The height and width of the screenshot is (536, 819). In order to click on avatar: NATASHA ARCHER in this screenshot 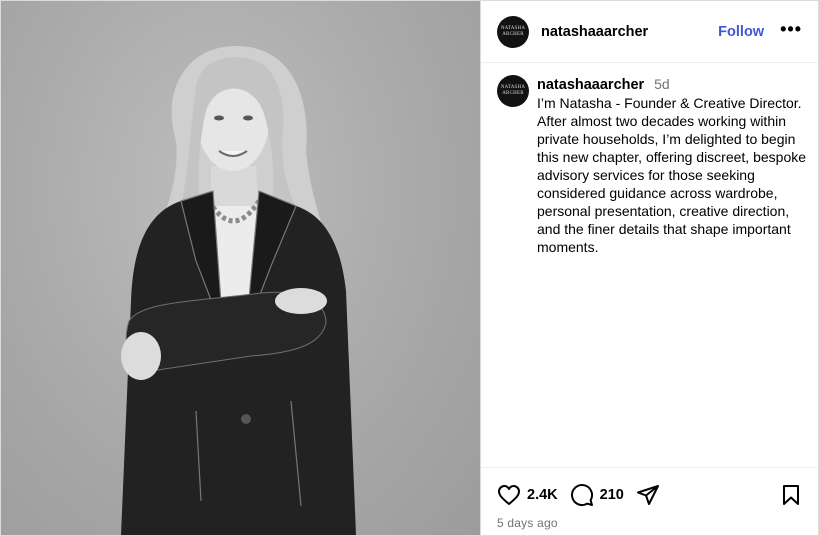, I will do `click(513, 31)`.